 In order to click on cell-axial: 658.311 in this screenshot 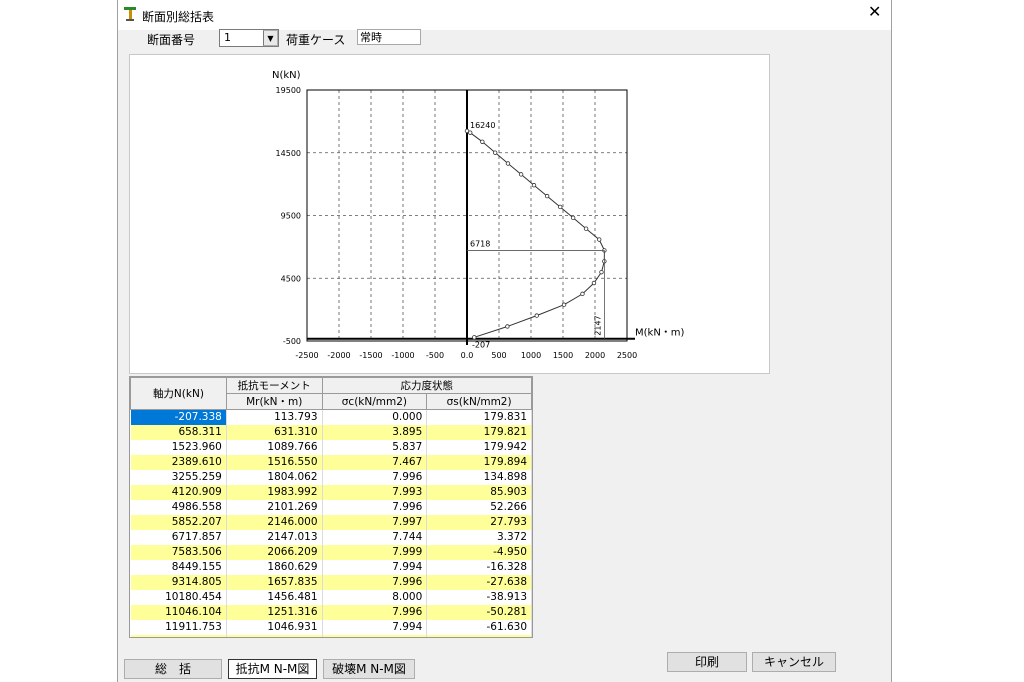, I will do `click(178, 432)`.